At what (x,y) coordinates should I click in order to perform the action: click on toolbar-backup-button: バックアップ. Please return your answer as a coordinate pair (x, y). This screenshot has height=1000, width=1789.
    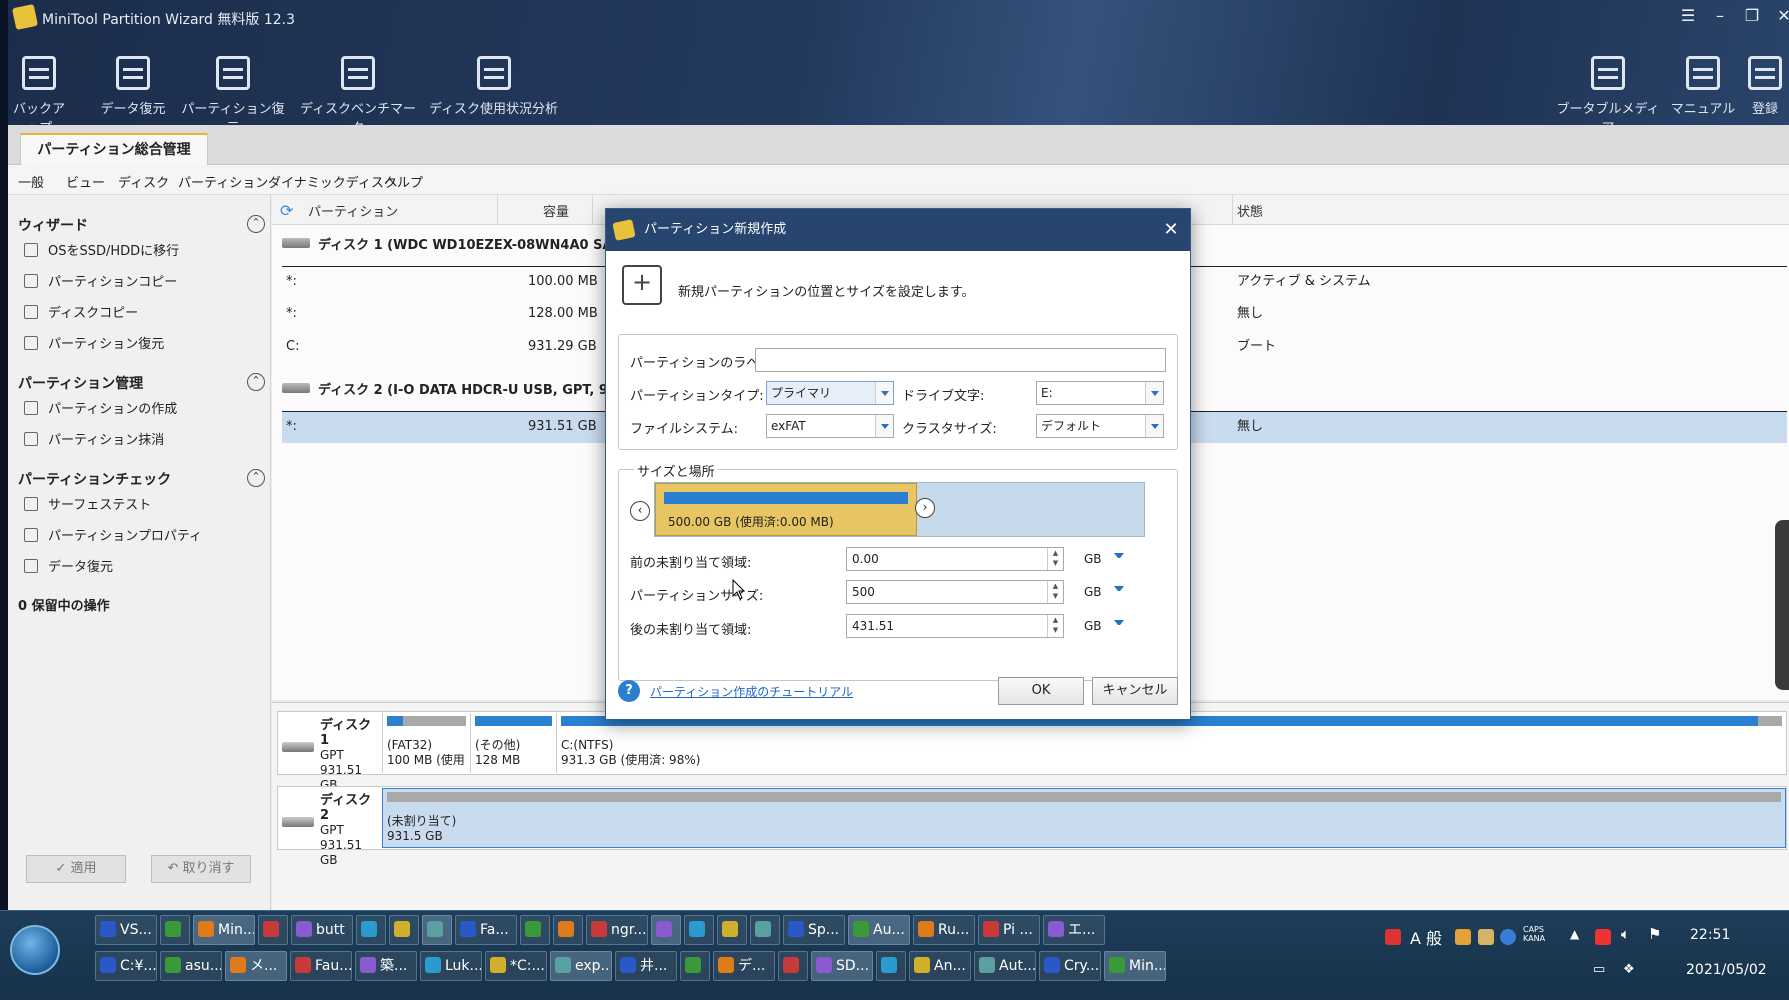
    Looking at the image, I should click on (39, 93).